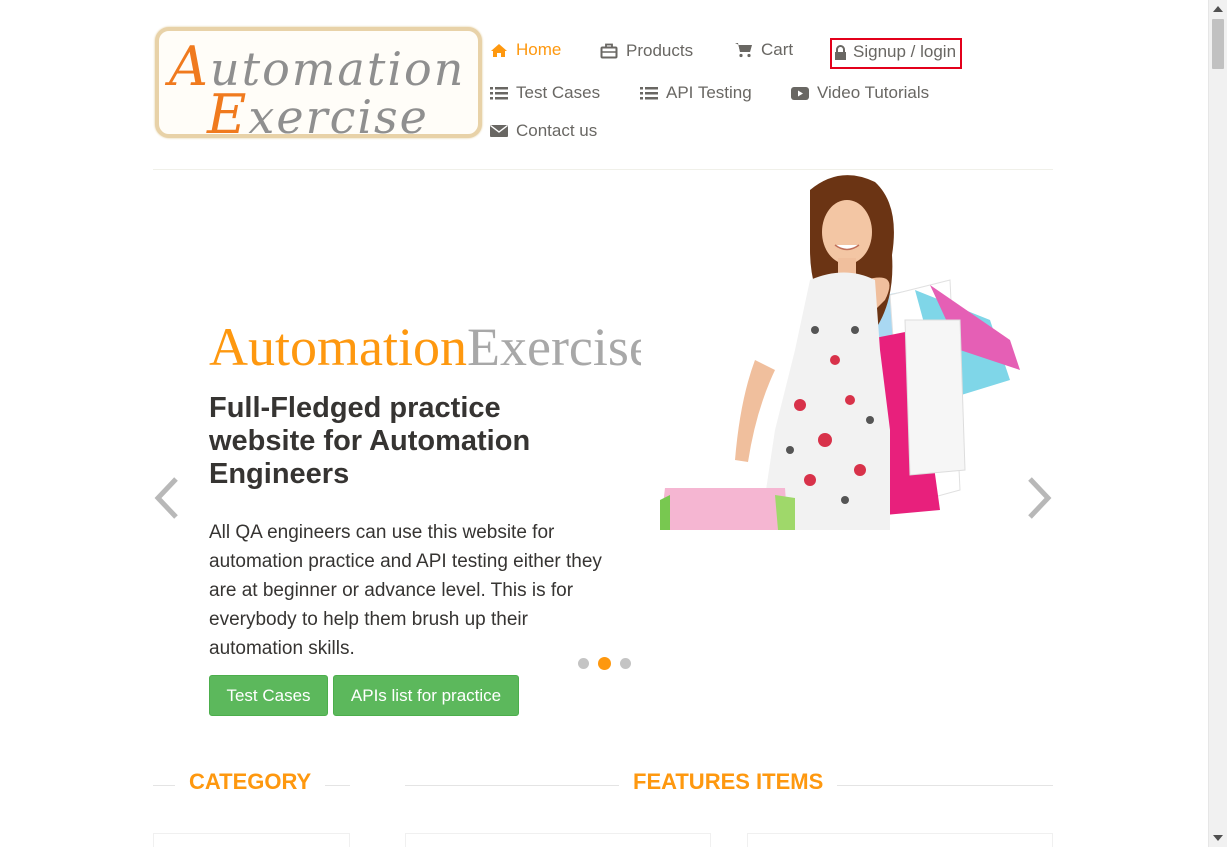 The image size is (1227, 847). I want to click on nav-api-testing: API Testing, so click(696, 93).